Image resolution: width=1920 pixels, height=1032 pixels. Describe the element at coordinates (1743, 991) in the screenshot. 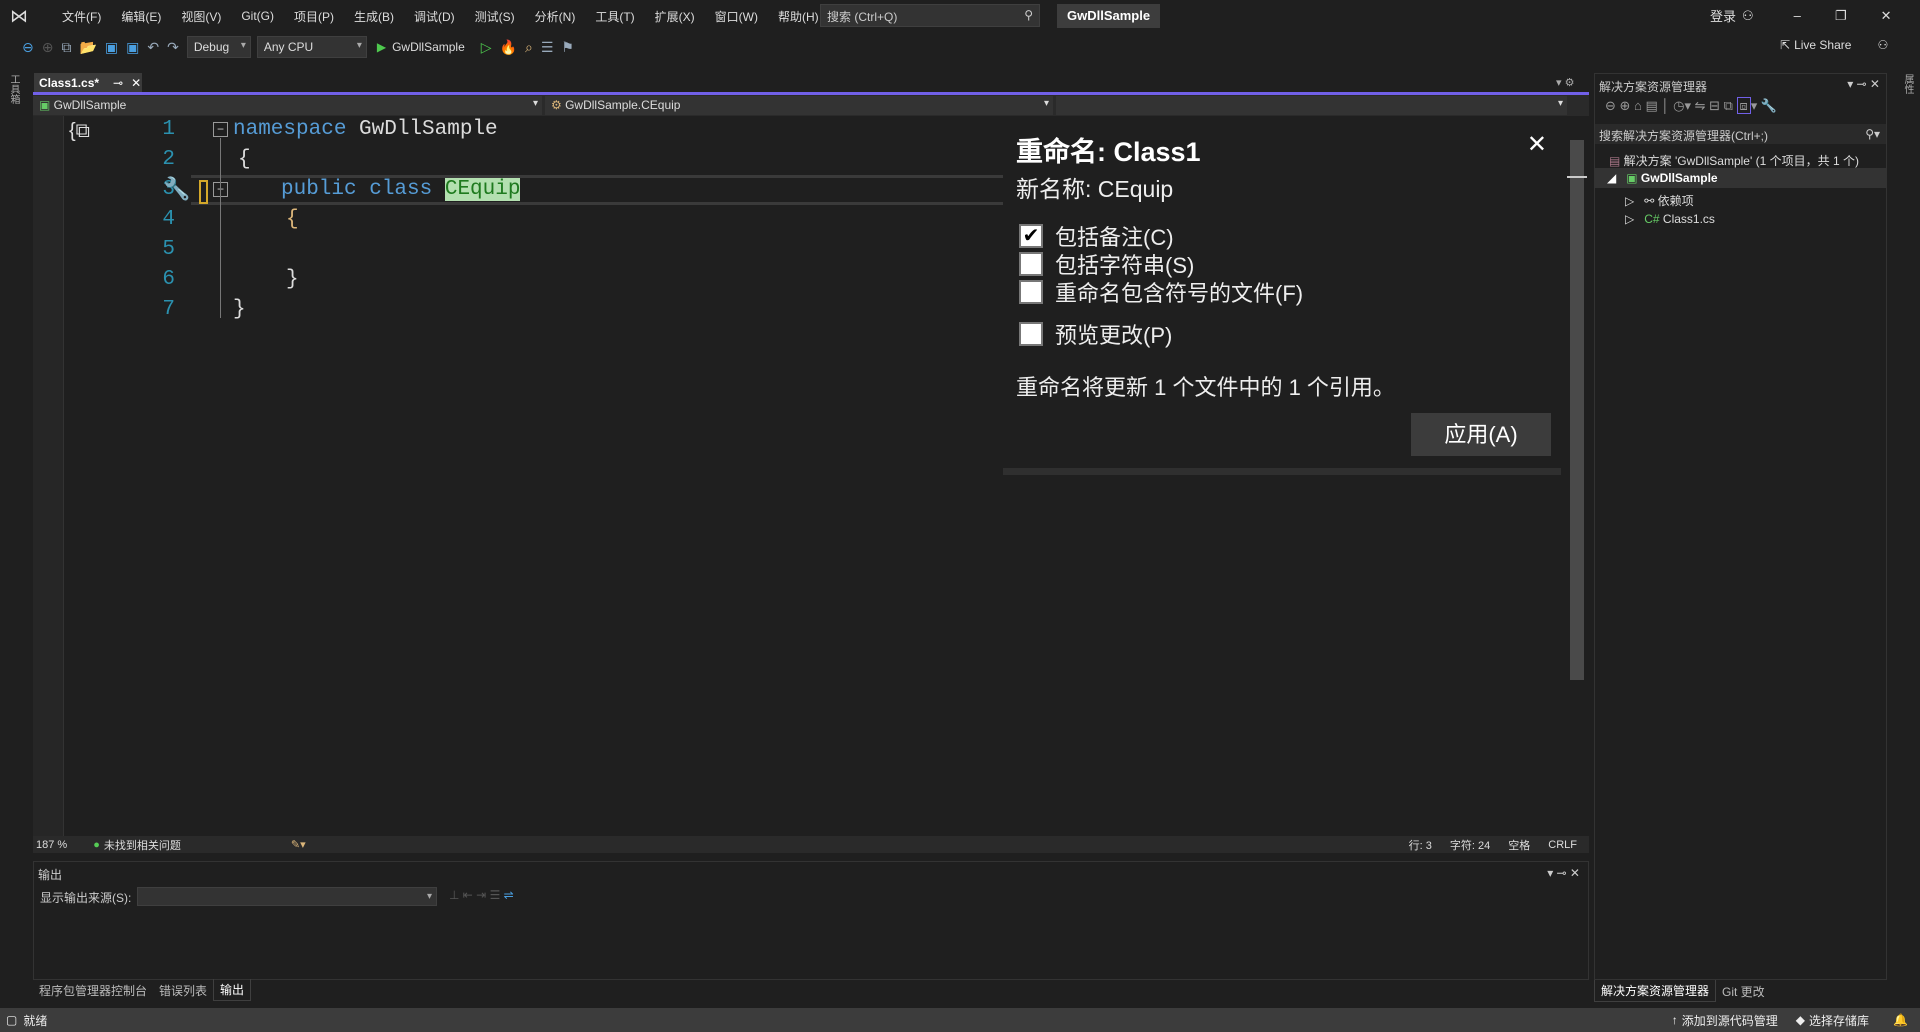

I see `tab-git-changes: Git 更改` at that location.